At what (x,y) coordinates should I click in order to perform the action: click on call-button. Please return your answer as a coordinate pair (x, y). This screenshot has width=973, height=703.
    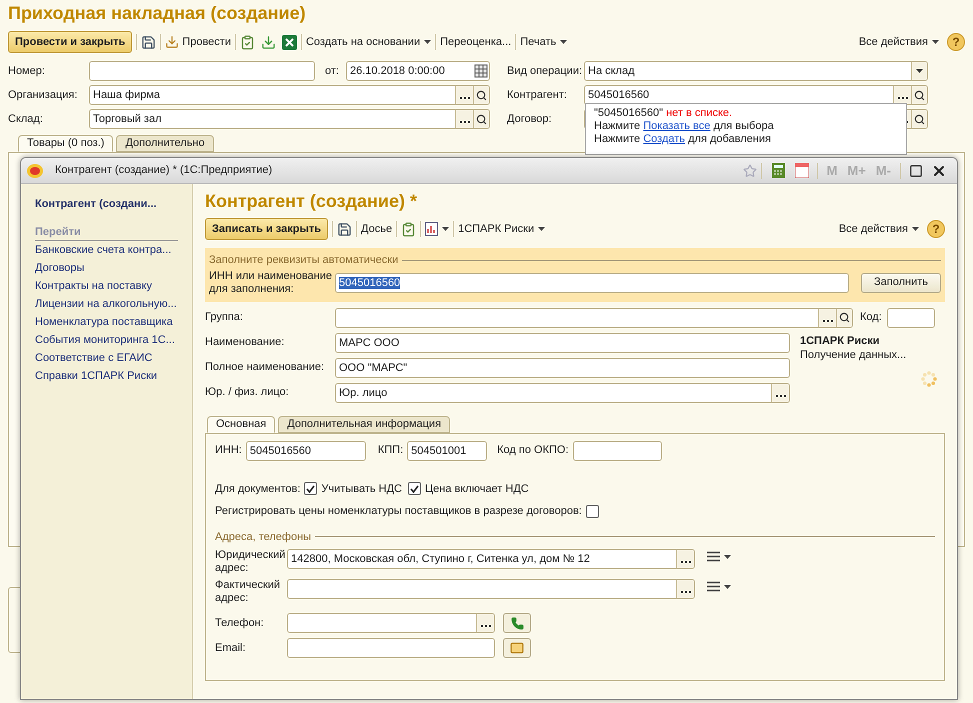
    Looking at the image, I should click on (517, 623).